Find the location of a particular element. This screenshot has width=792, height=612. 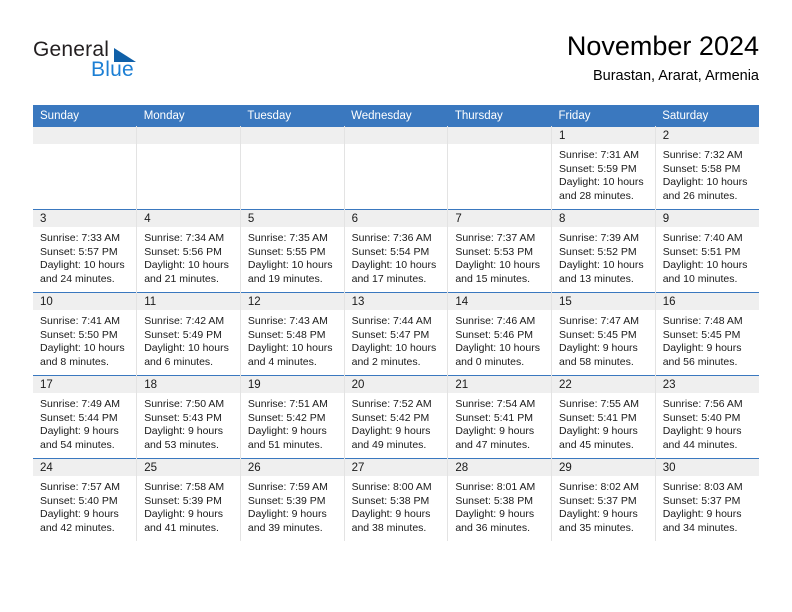

sunset-time: Sunset: 5:52 PM is located at coordinates (598, 251).